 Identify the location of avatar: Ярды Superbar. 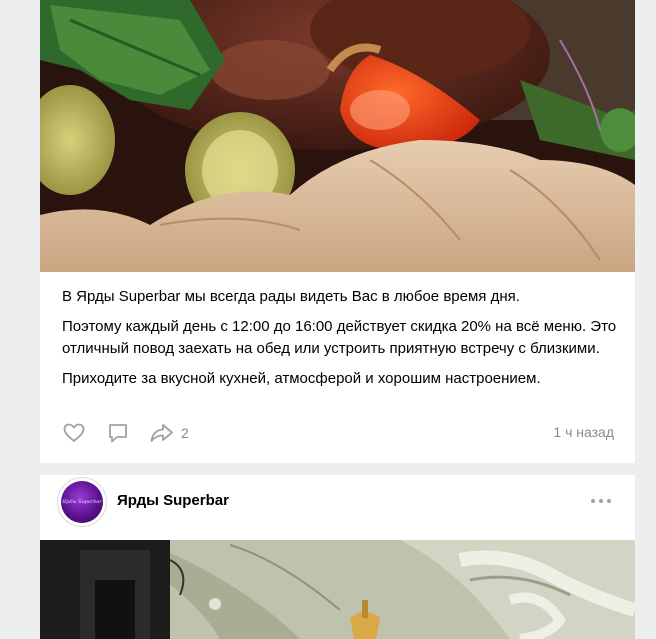
(82, 502).